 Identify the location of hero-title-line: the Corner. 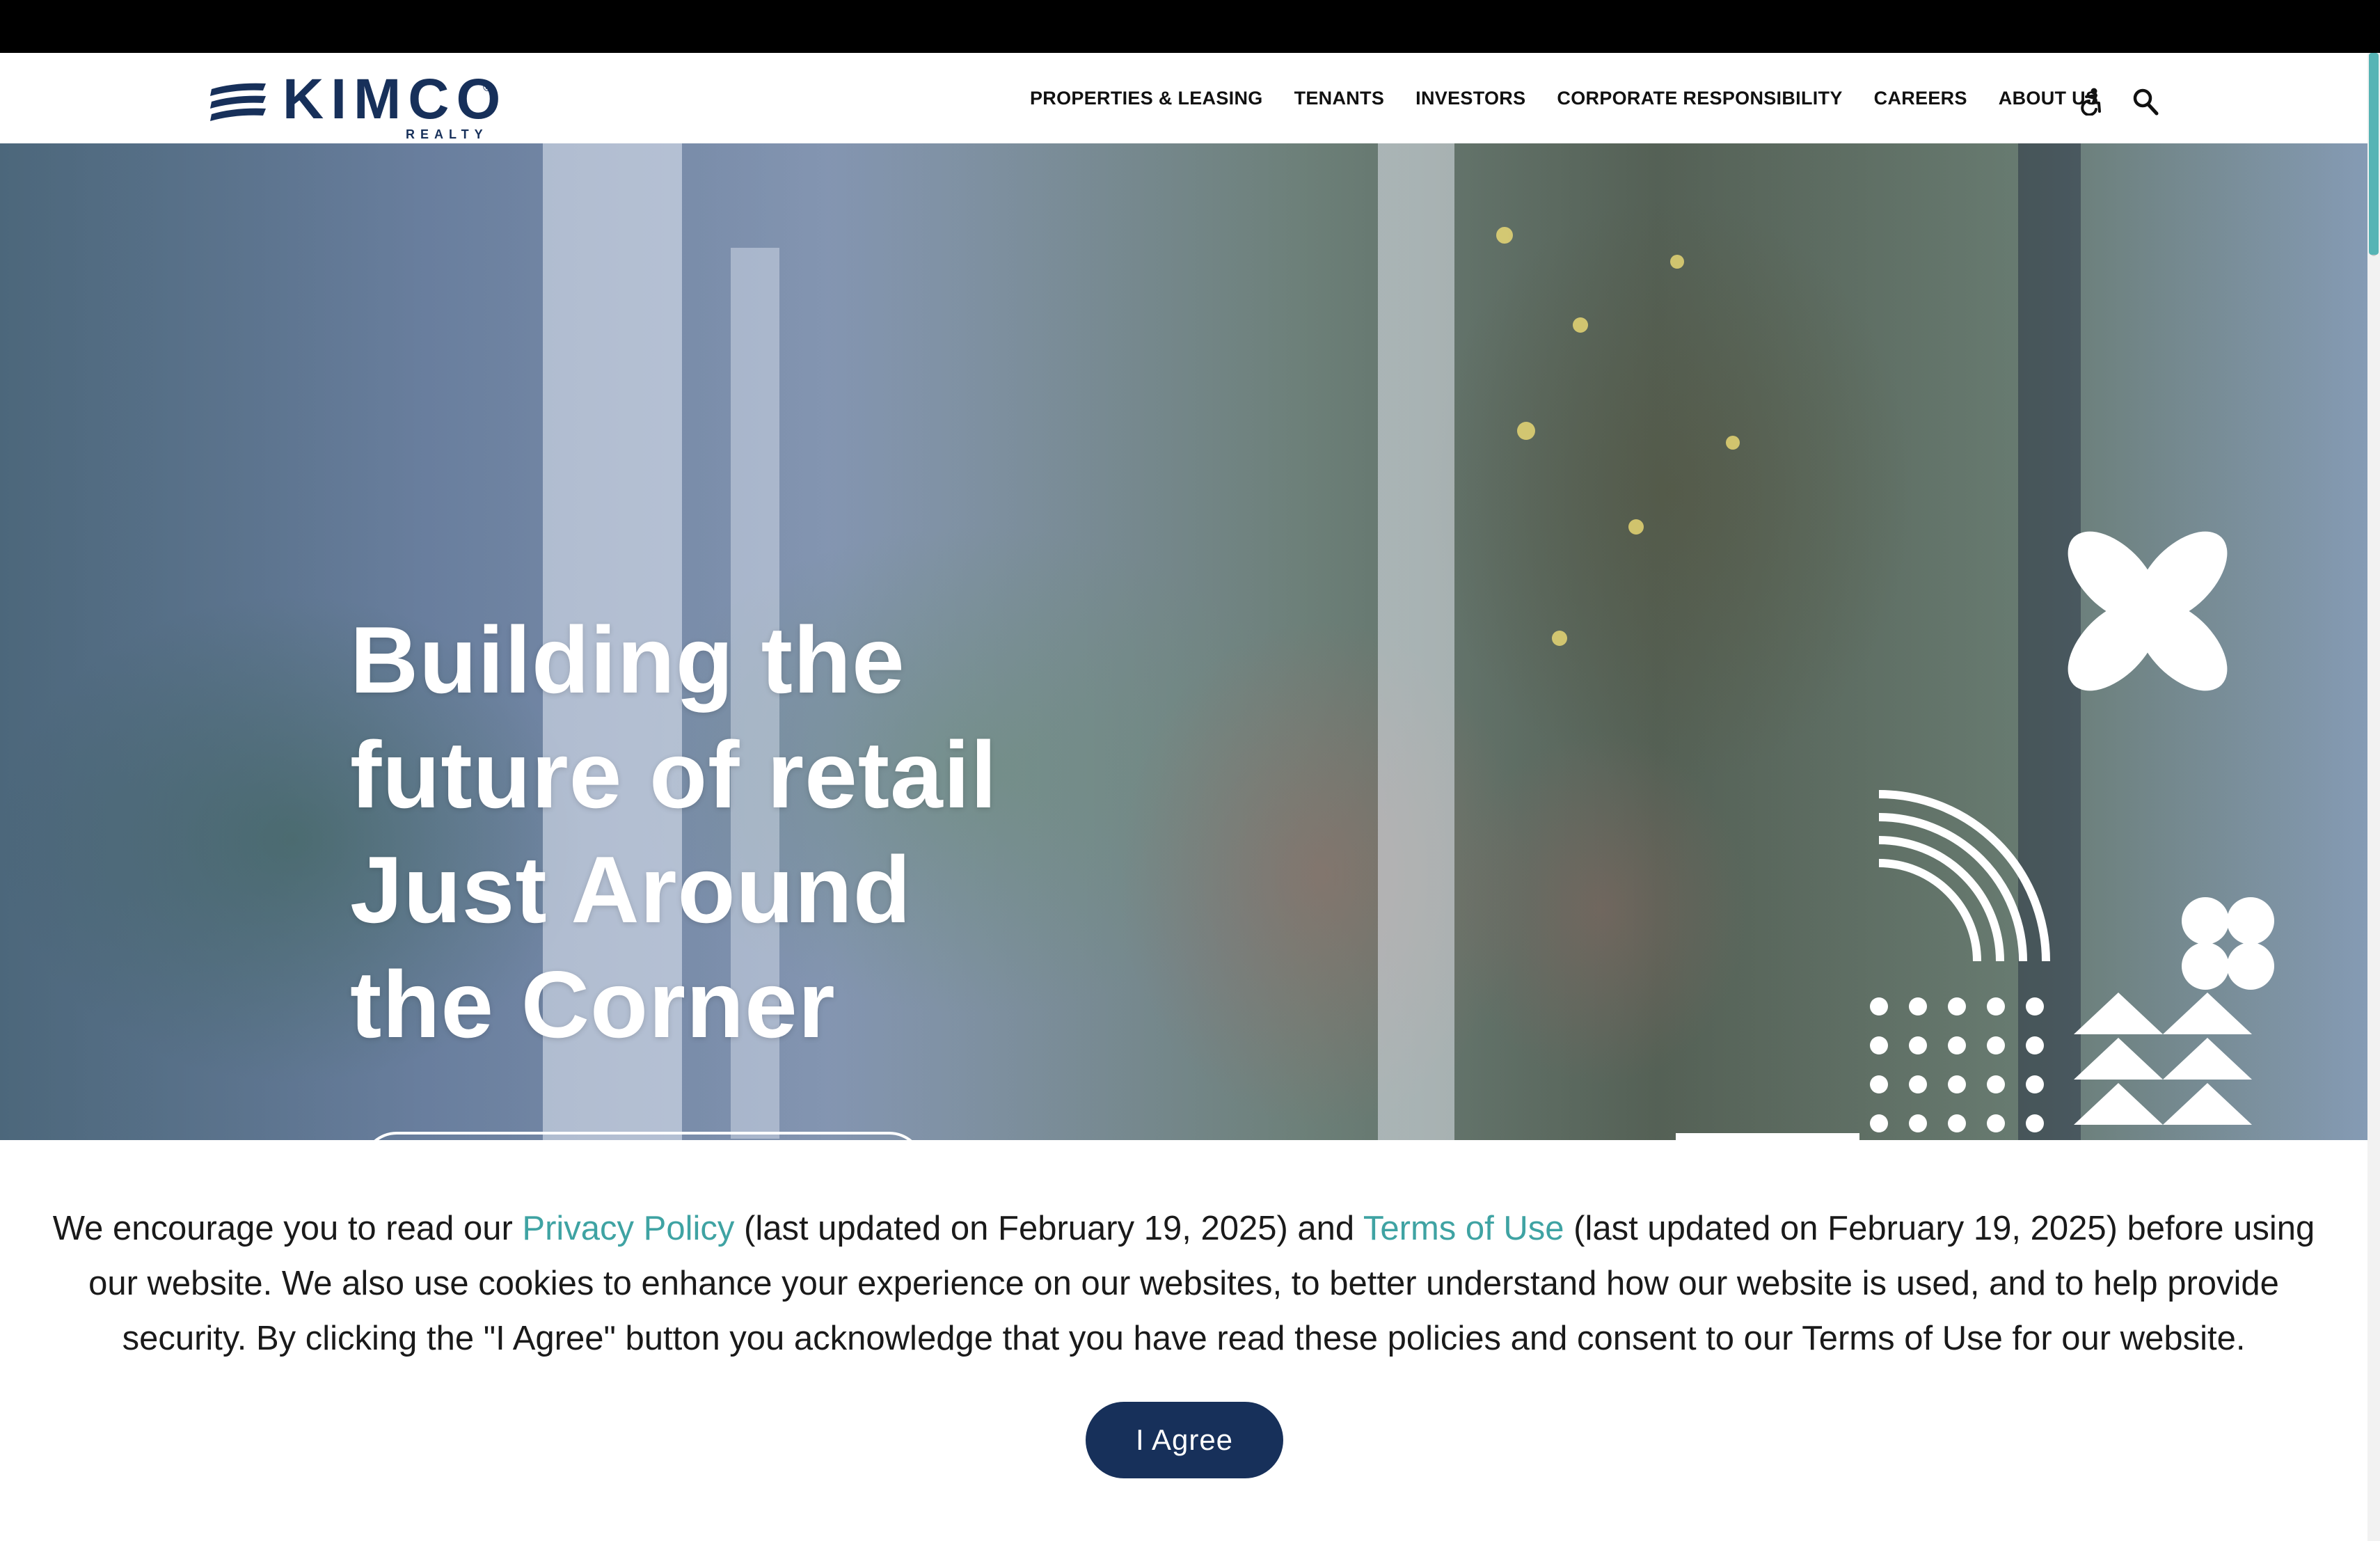
(593, 1004).